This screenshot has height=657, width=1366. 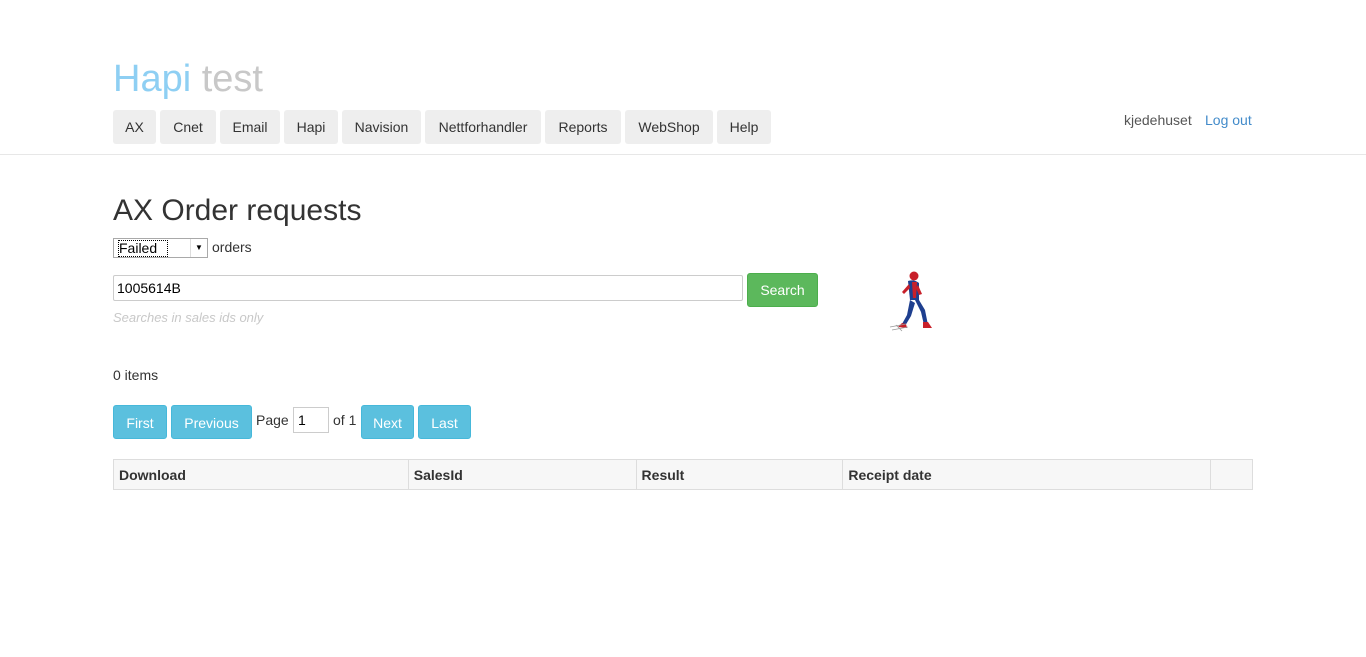 I want to click on page-label: Page, so click(x=272, y=420).